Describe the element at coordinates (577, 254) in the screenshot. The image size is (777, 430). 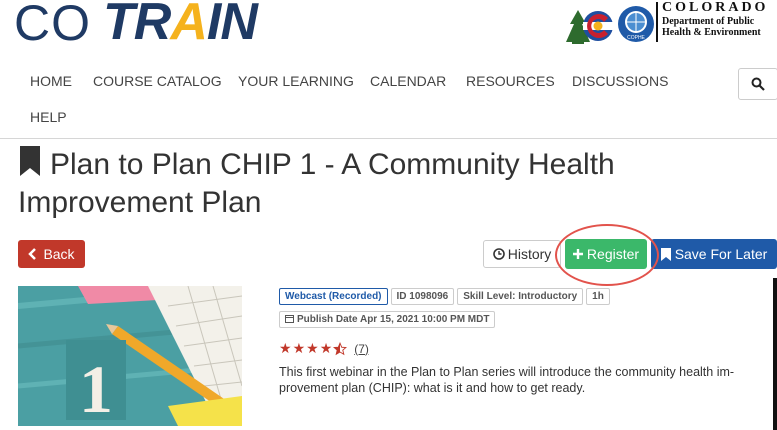
I see `plus-icon` at that location.